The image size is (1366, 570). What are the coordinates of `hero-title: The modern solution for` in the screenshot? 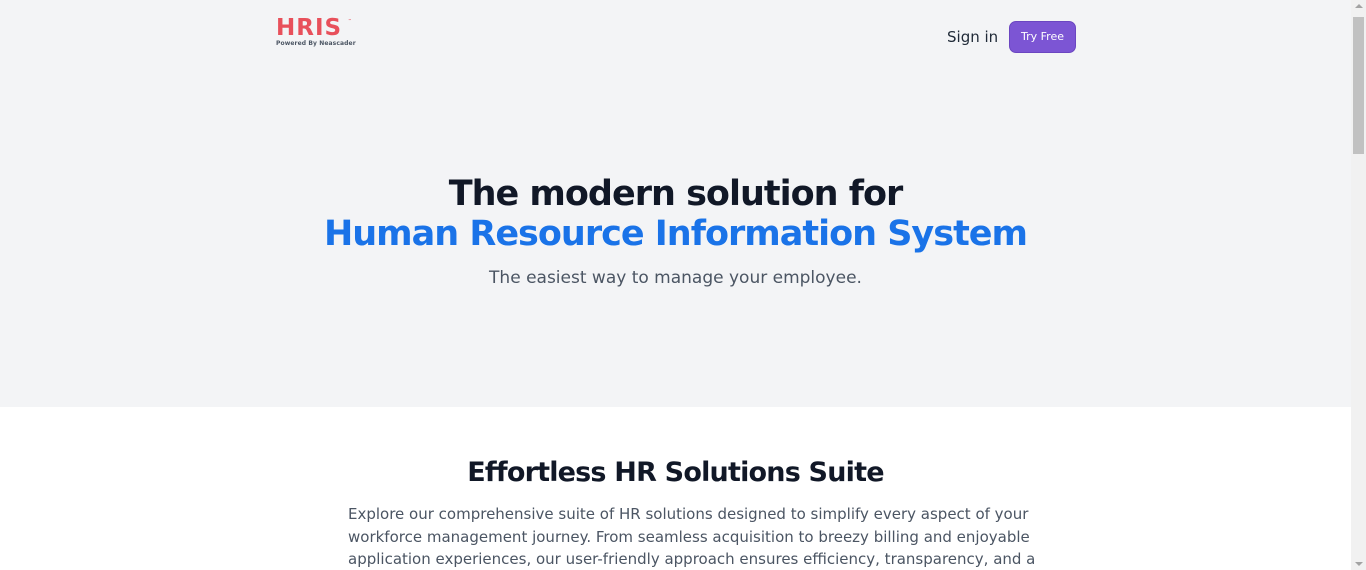 It's located at (676, 194).